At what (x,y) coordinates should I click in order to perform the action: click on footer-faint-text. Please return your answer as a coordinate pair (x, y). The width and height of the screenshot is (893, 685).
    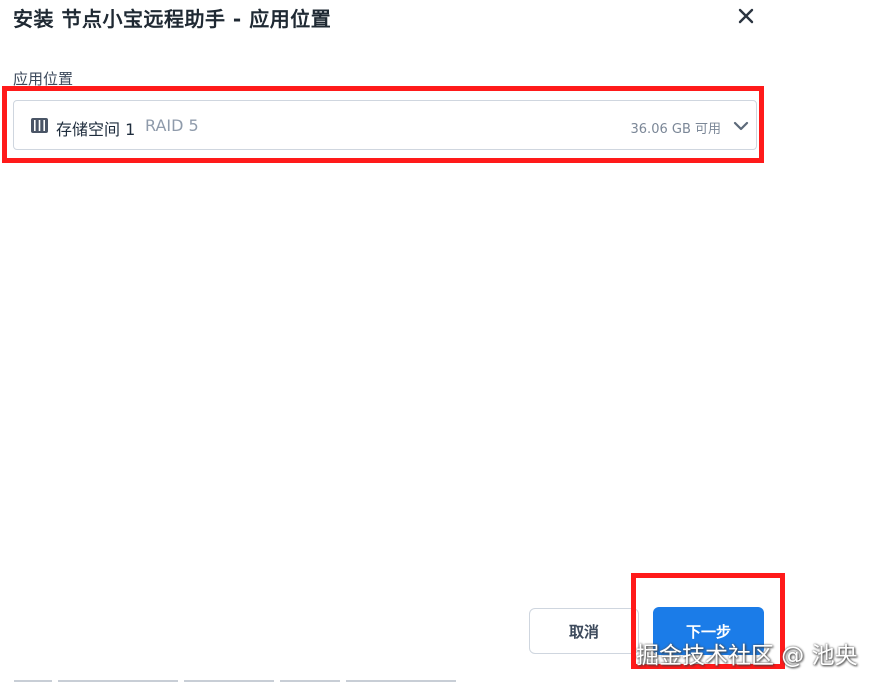
    Looking at the image, I should click on (274, 682).